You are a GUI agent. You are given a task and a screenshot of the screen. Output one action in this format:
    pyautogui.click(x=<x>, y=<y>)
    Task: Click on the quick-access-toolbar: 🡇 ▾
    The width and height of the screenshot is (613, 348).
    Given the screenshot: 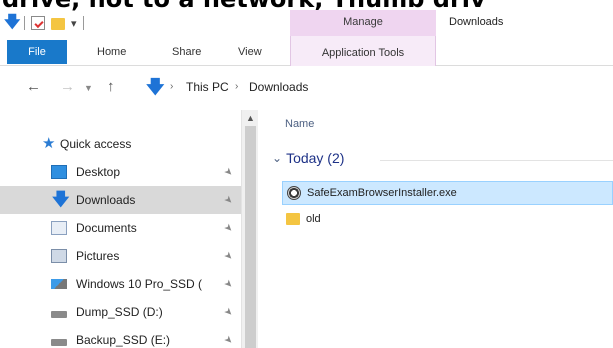 What is the action you would take?
    pyautogui.click(x=145, y=23)
    